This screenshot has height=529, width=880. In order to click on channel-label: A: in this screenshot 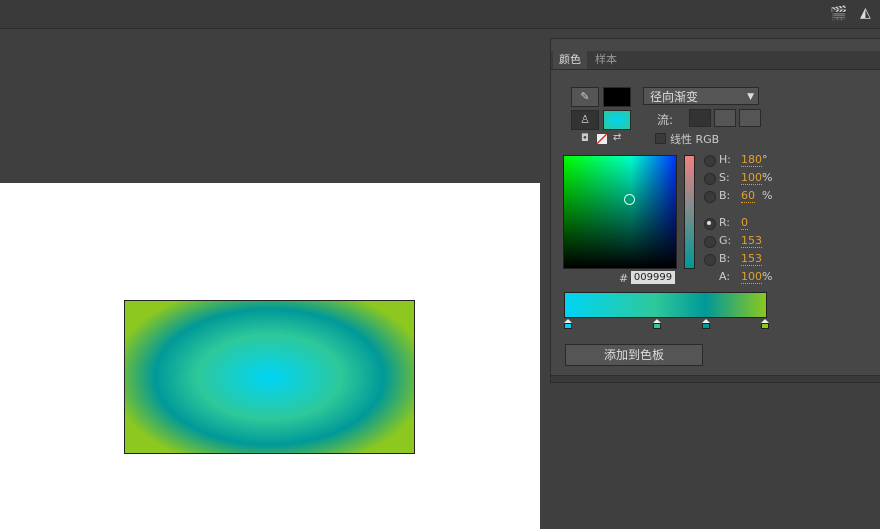, I will do `click(725, 276)`.